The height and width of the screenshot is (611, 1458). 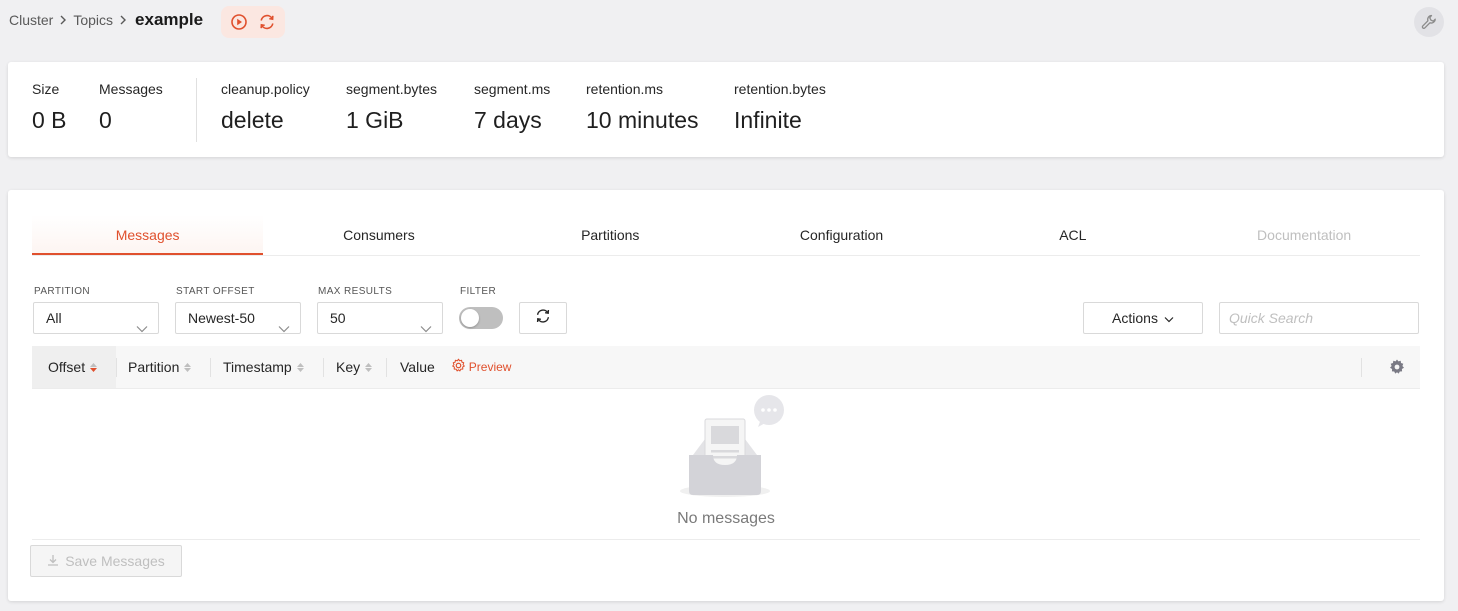 I want to click on stat-label: cleanup.policy, so click(x=265, y=89).